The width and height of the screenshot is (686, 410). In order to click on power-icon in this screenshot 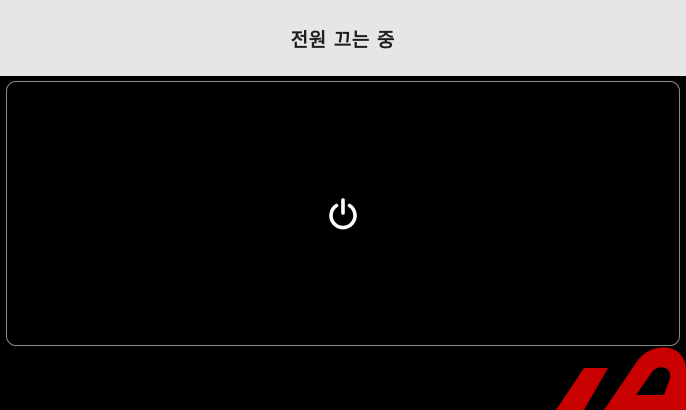, I will do `click(343, 213)`.